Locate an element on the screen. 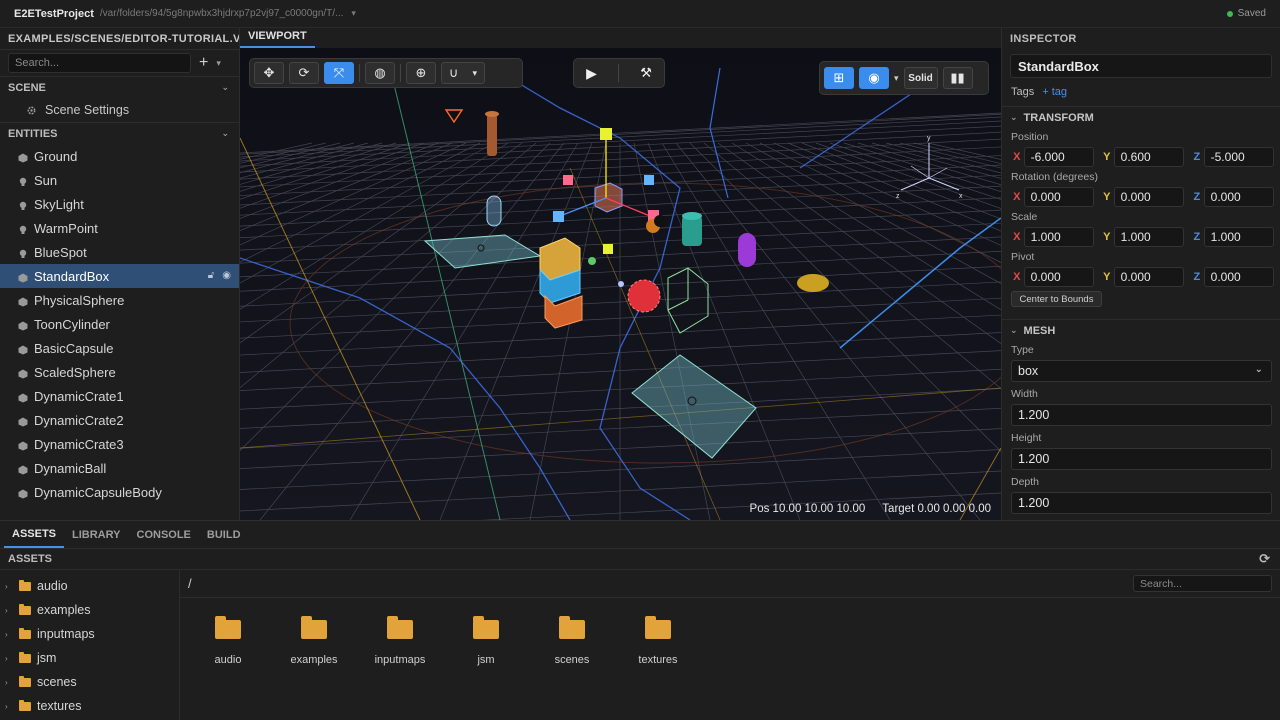 This screenshot has width=1280, height=720. render-mode-button: Solid is located at coordinates (920, 78).